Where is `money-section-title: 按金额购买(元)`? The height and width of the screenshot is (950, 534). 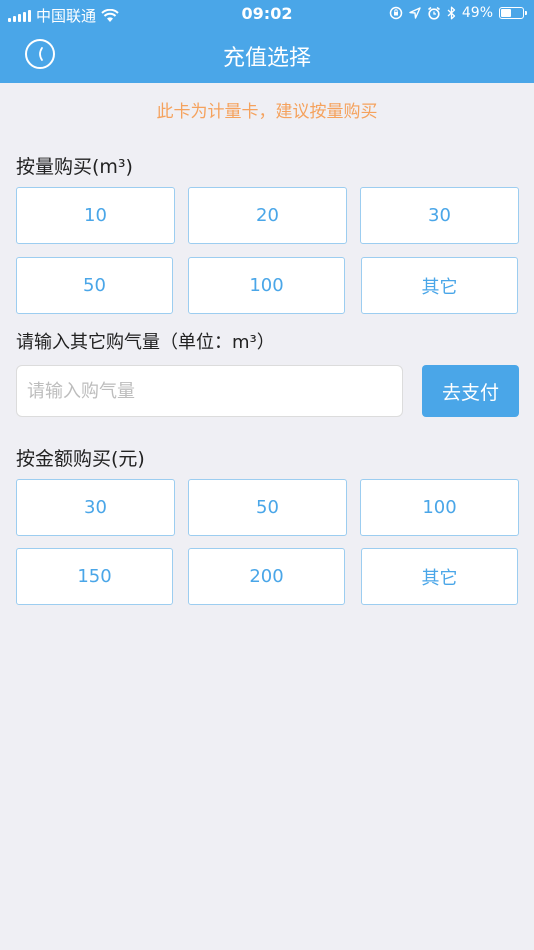
money-section-title: 按金额购买(元) is located at coordinates (80, 459).